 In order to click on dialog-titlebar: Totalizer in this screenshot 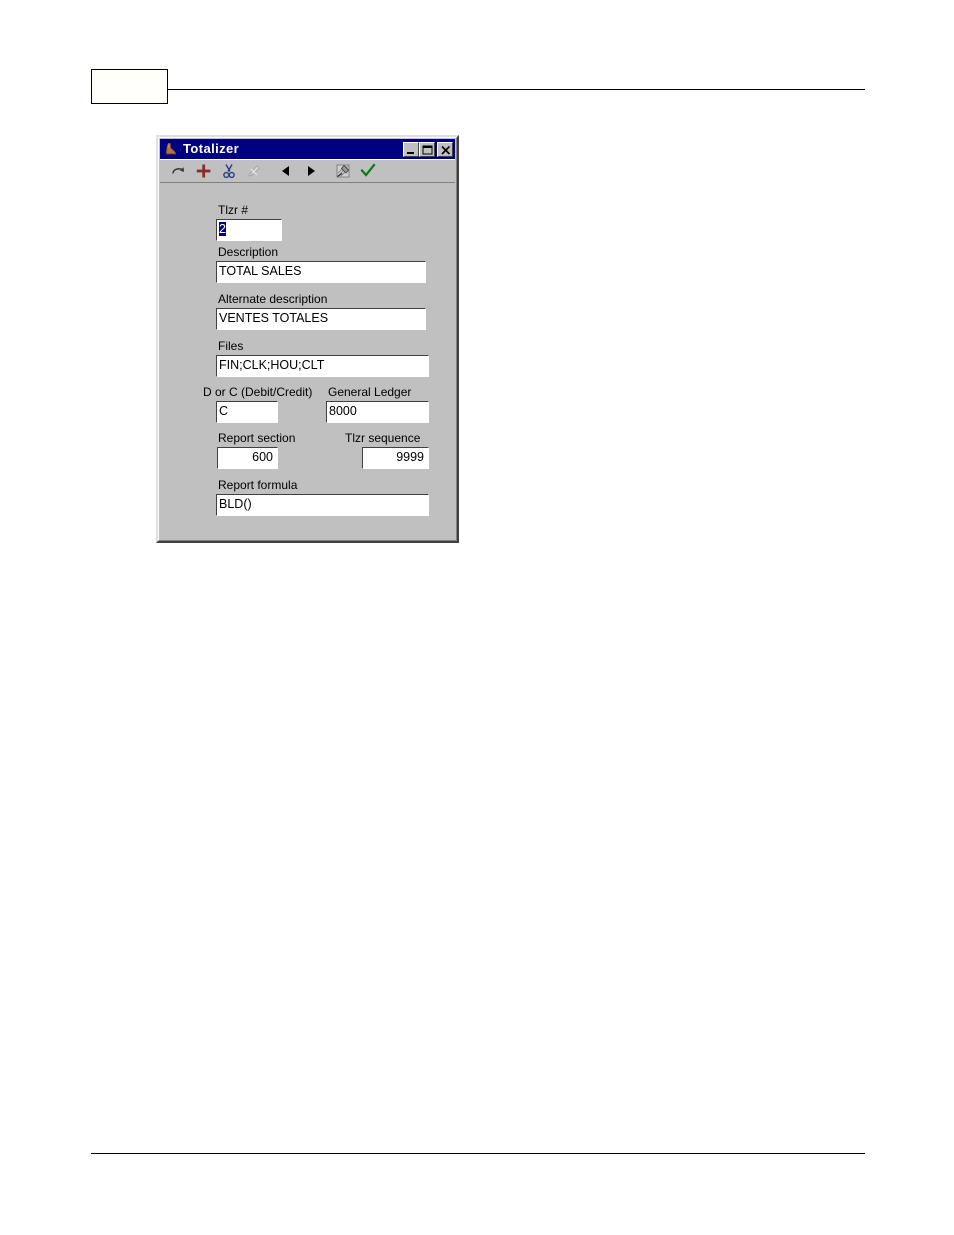, I will do `click(307, 149)`.